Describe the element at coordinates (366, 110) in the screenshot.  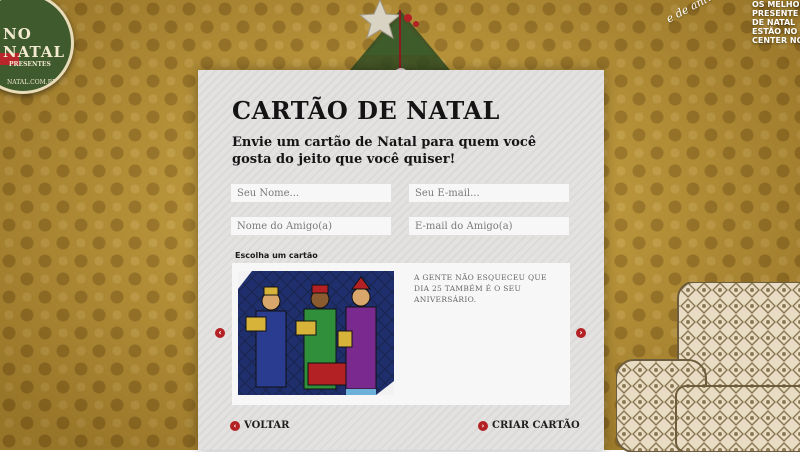
I see `page-title: CARTÃO DE NATAL` at that location.